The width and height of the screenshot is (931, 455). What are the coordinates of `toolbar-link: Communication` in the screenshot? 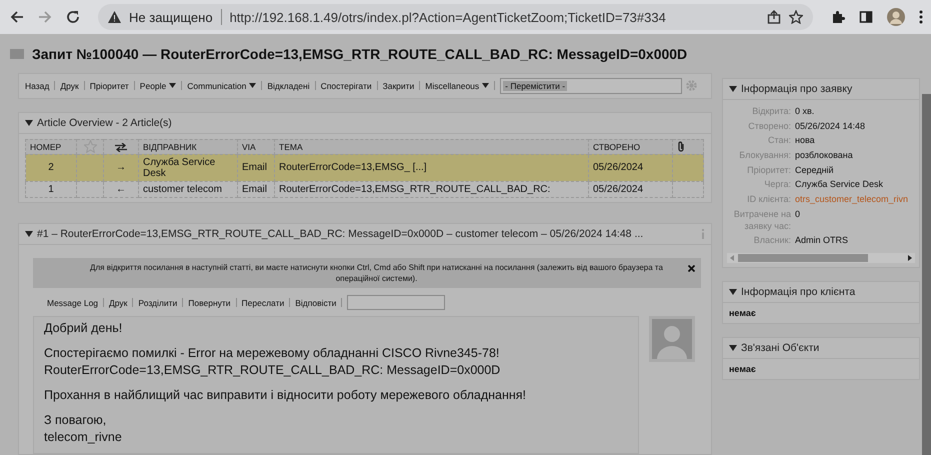 It's located at (221, 85).